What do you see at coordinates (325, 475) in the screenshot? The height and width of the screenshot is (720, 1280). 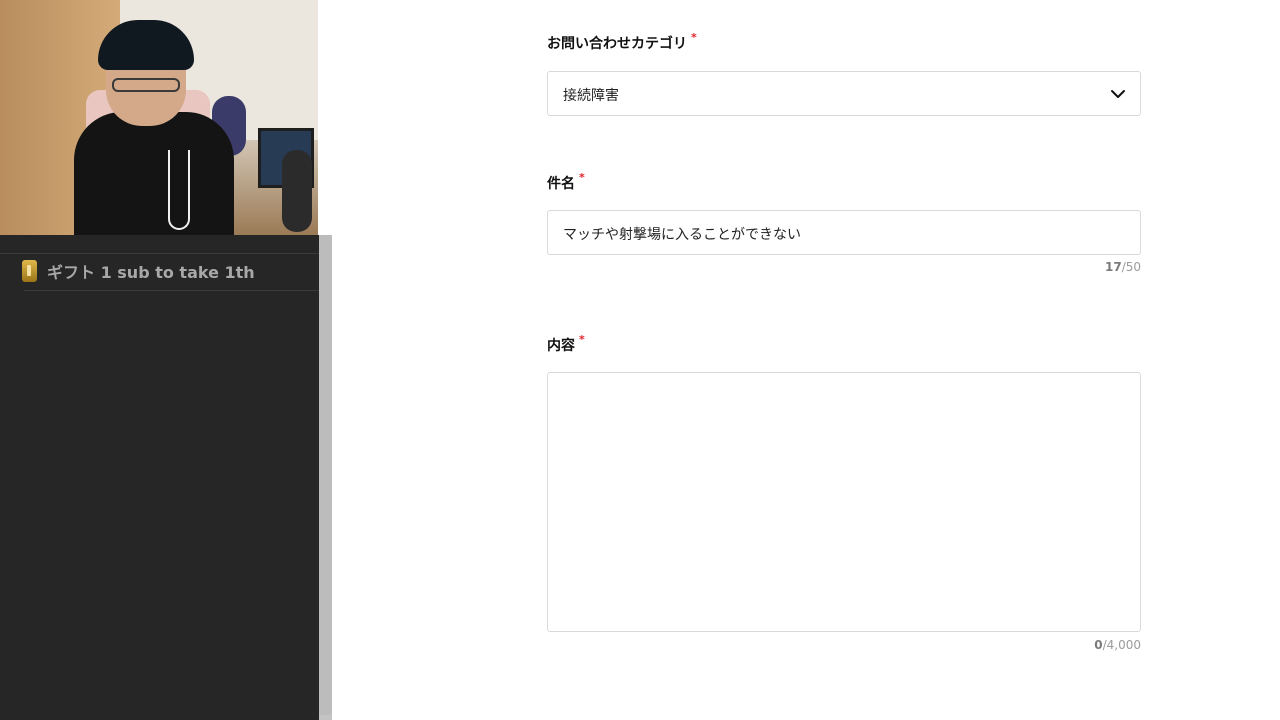 I see `scrollbar-thumb` at bounding box center [325, 475].